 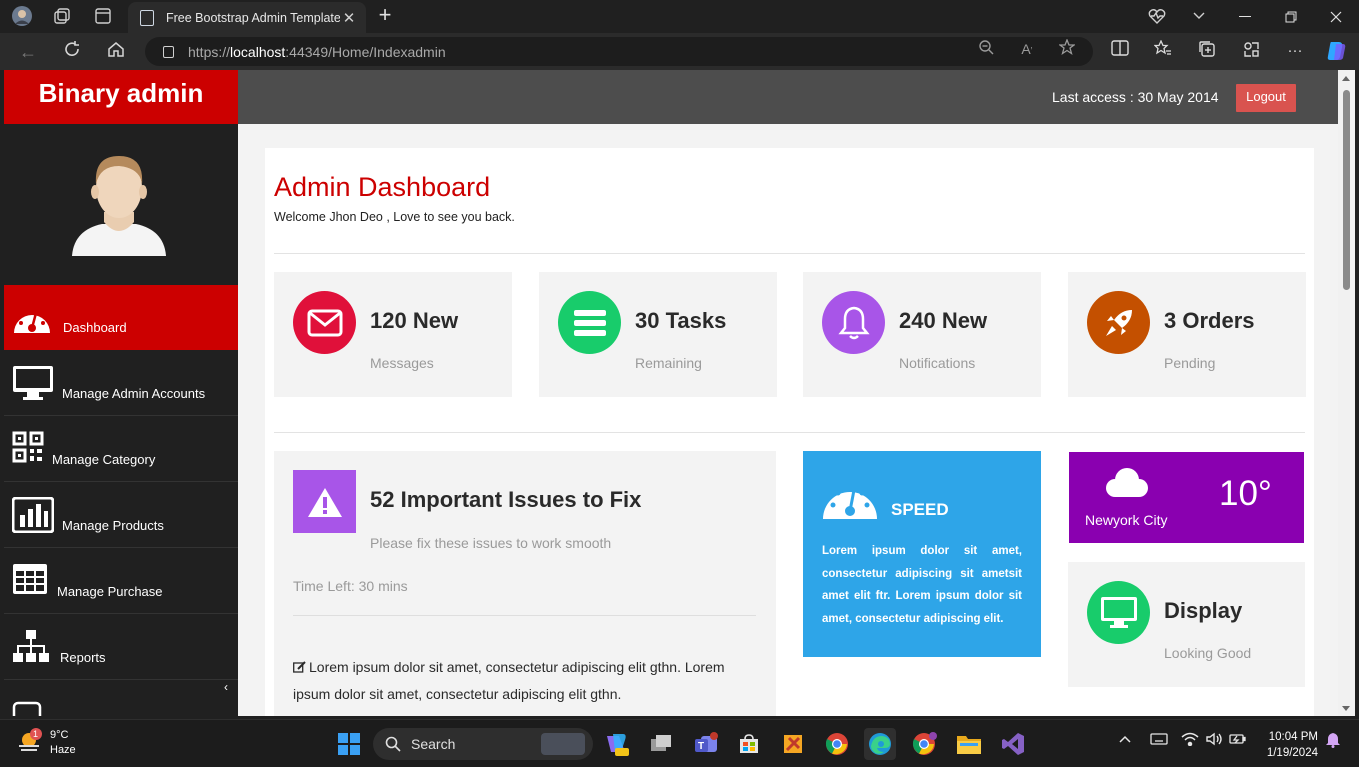 What do you see at coordinates (1120, 51) in the screenshot?
I see `split-screen-icon` at bounding box center [1120, 51].